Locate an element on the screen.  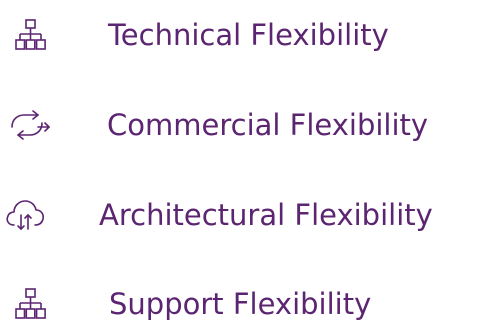
item-label: Technical Flexibility is located at coordinates (248, 35).